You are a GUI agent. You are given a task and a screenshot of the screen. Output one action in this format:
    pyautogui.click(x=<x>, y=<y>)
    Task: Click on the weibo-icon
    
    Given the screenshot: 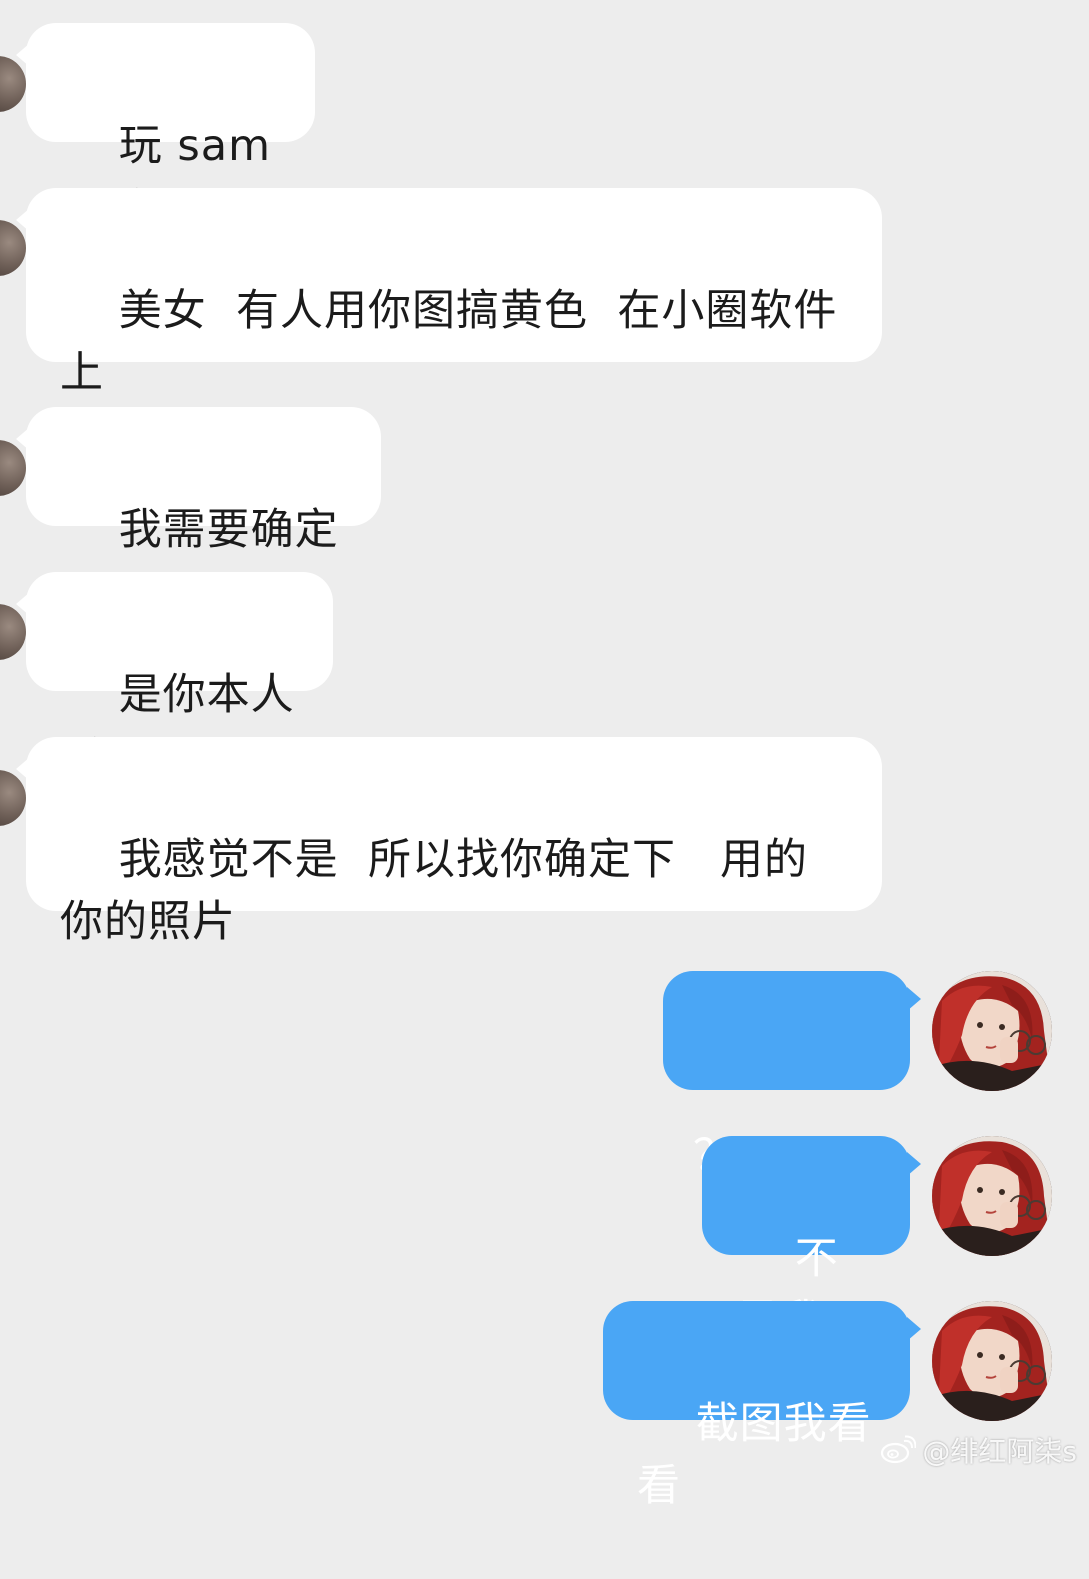 What is the action you would take?
    pyautogui.click(x=899, y=1449)
    